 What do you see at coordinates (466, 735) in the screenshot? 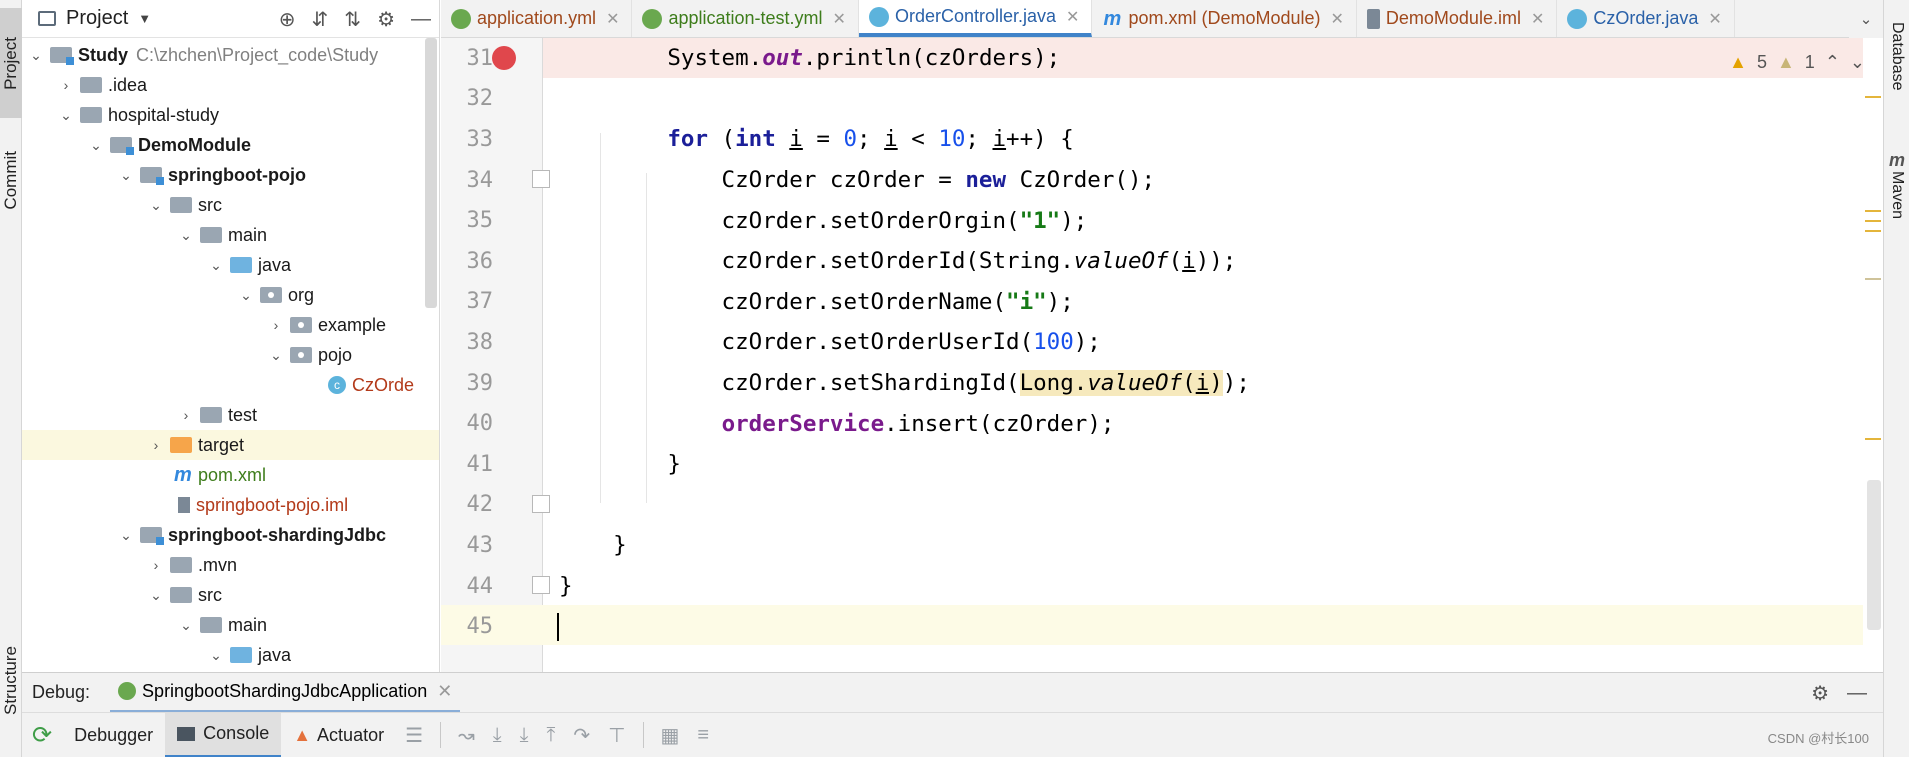
I see `show-execution-point-icon: ↝` at bounding box center [466, 735].